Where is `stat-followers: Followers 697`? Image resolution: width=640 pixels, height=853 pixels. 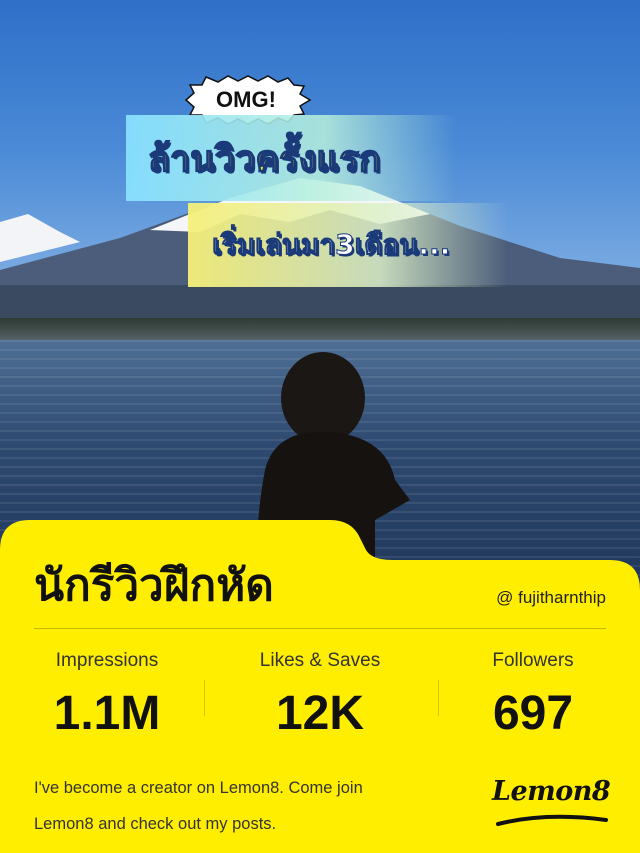 stat-followers: Followers 697 is located at coordinates (533, 695).